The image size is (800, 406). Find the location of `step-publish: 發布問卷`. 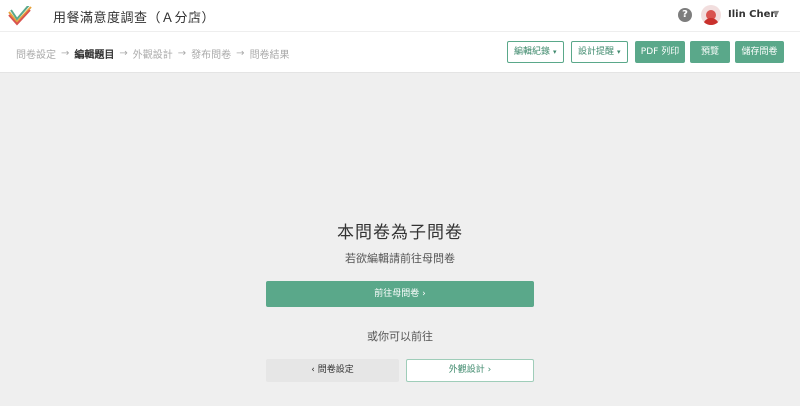

step-publish: 發布問卷 is located at coordinates (211, 53).